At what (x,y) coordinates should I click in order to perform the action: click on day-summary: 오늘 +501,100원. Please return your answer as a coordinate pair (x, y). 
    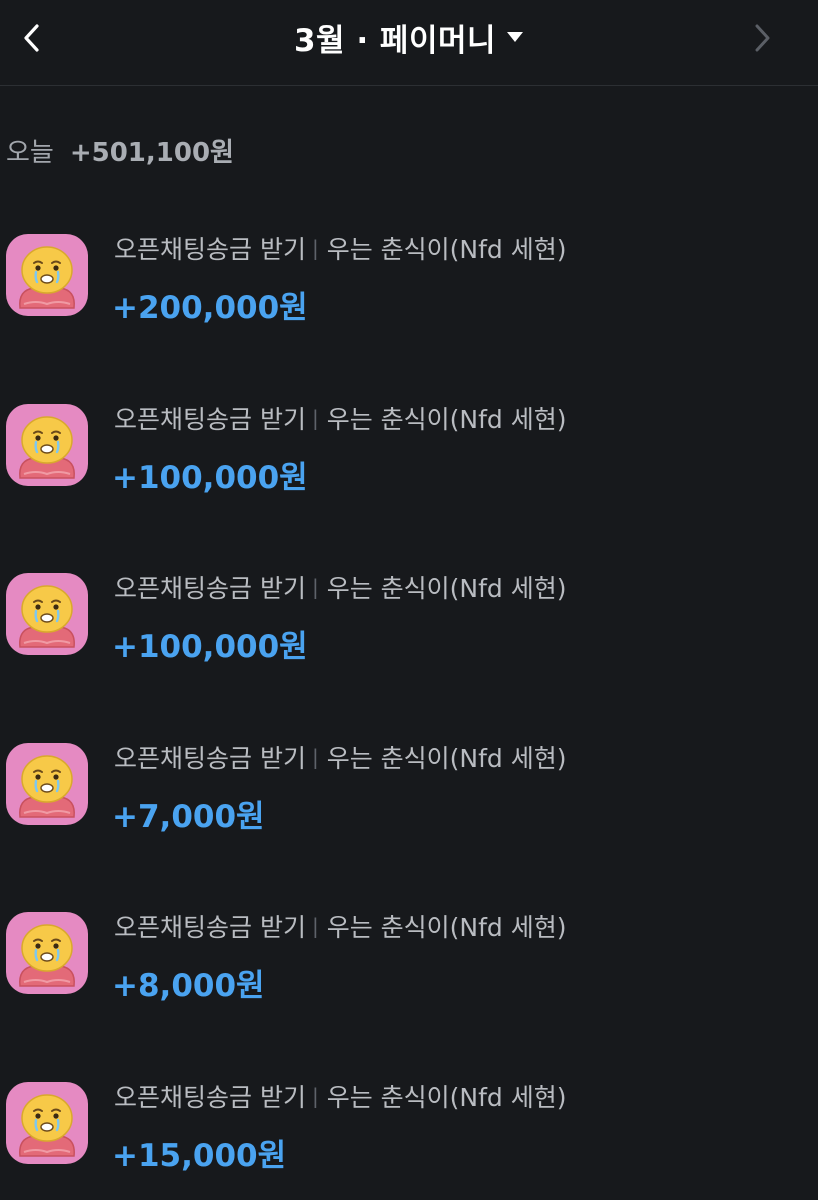
    Looking at the image, I should click on (120, 150).